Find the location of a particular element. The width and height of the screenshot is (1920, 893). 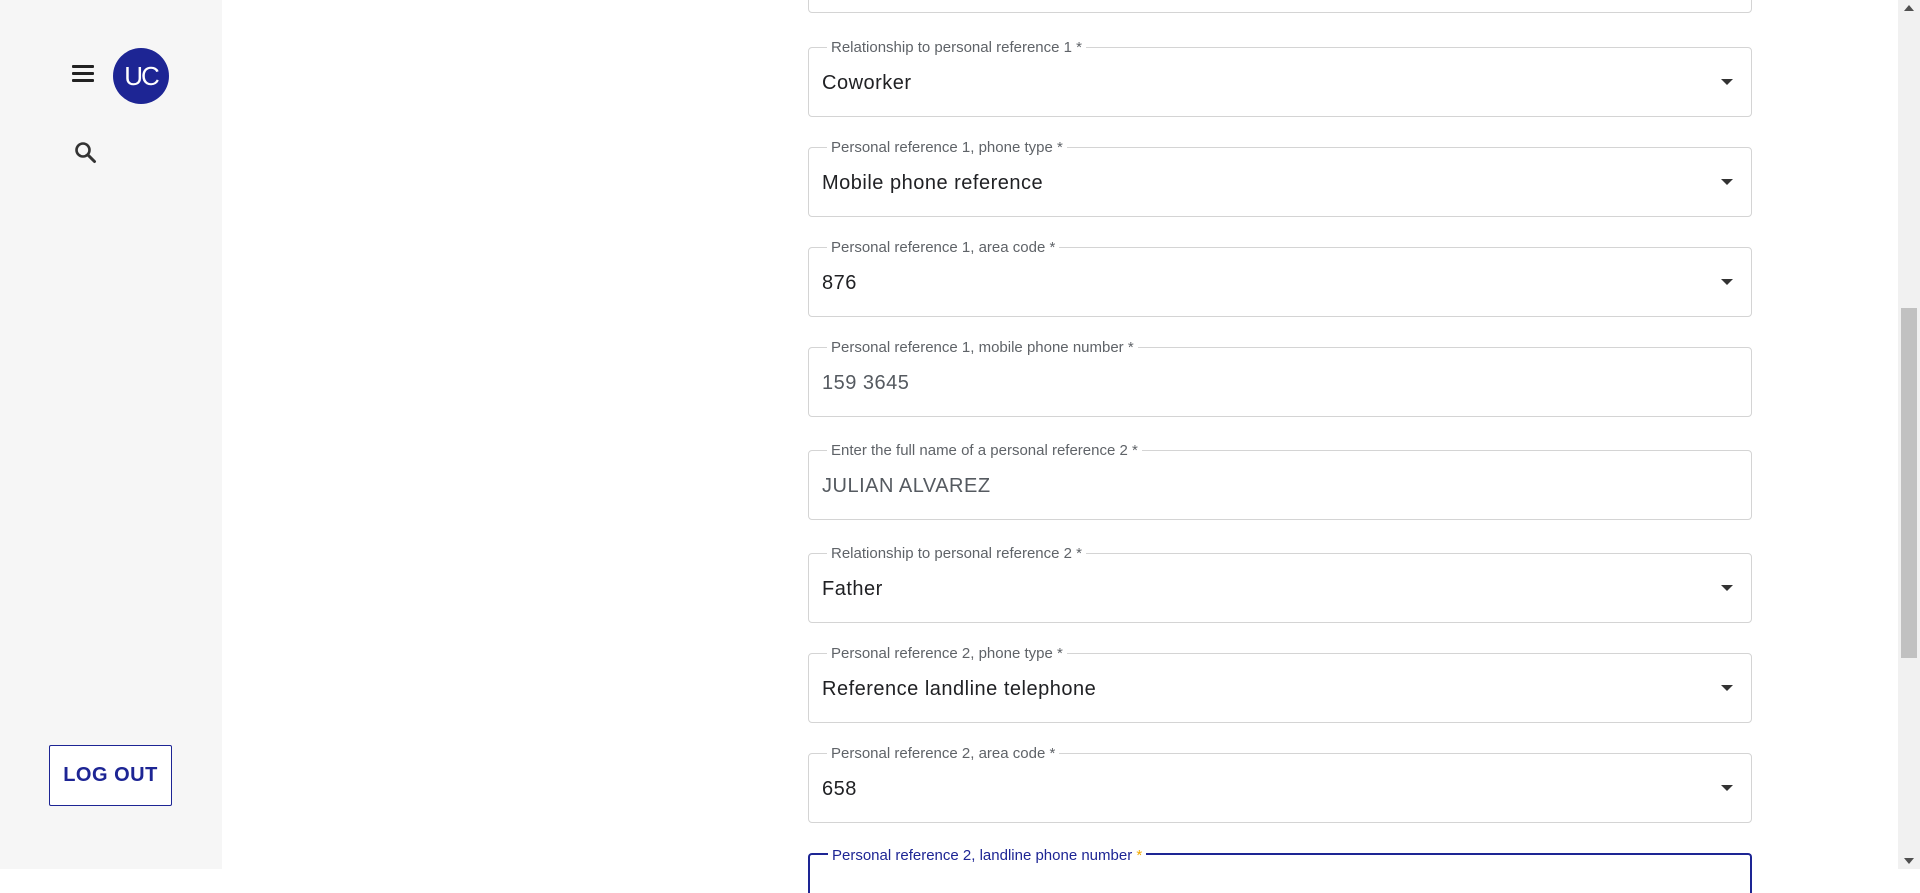

field-label: Personal reference 2, phone type is located at coordinates (942, 653).